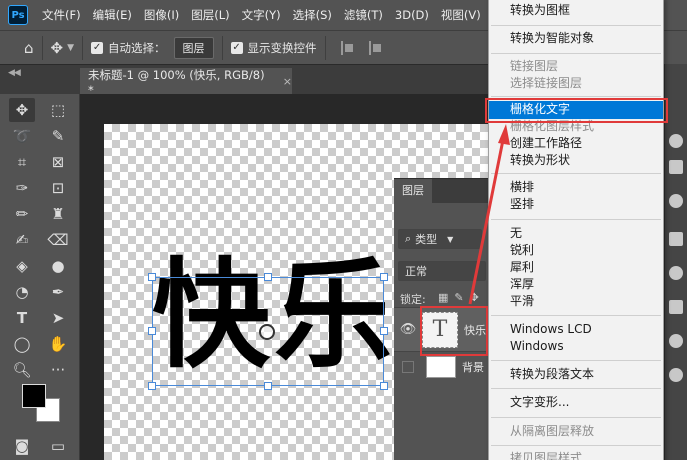  I want to click on stamp-tool-icon: ♜, so click(58, 214).